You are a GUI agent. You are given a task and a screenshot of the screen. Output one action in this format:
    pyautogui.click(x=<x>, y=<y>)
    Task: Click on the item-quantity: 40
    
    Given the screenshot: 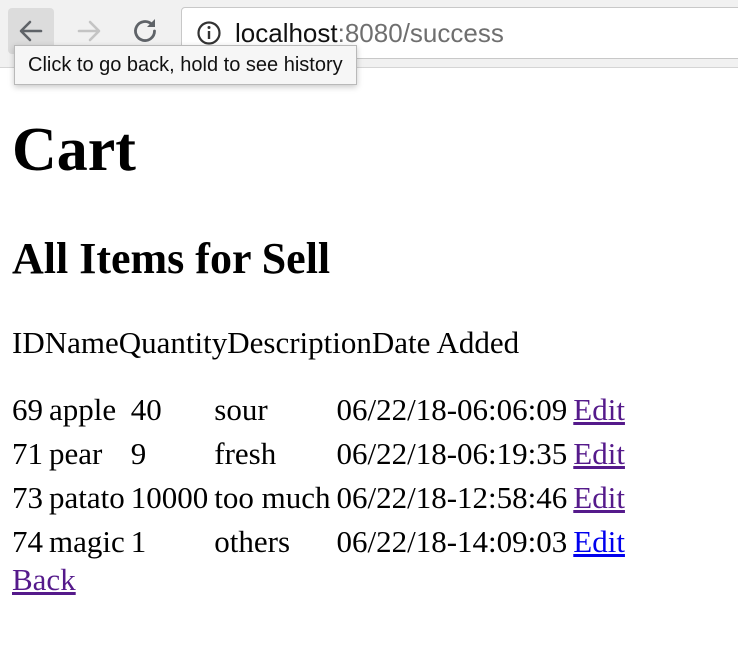 What is the action you would take?
    pyautogui.click(x=146, y=409)
    